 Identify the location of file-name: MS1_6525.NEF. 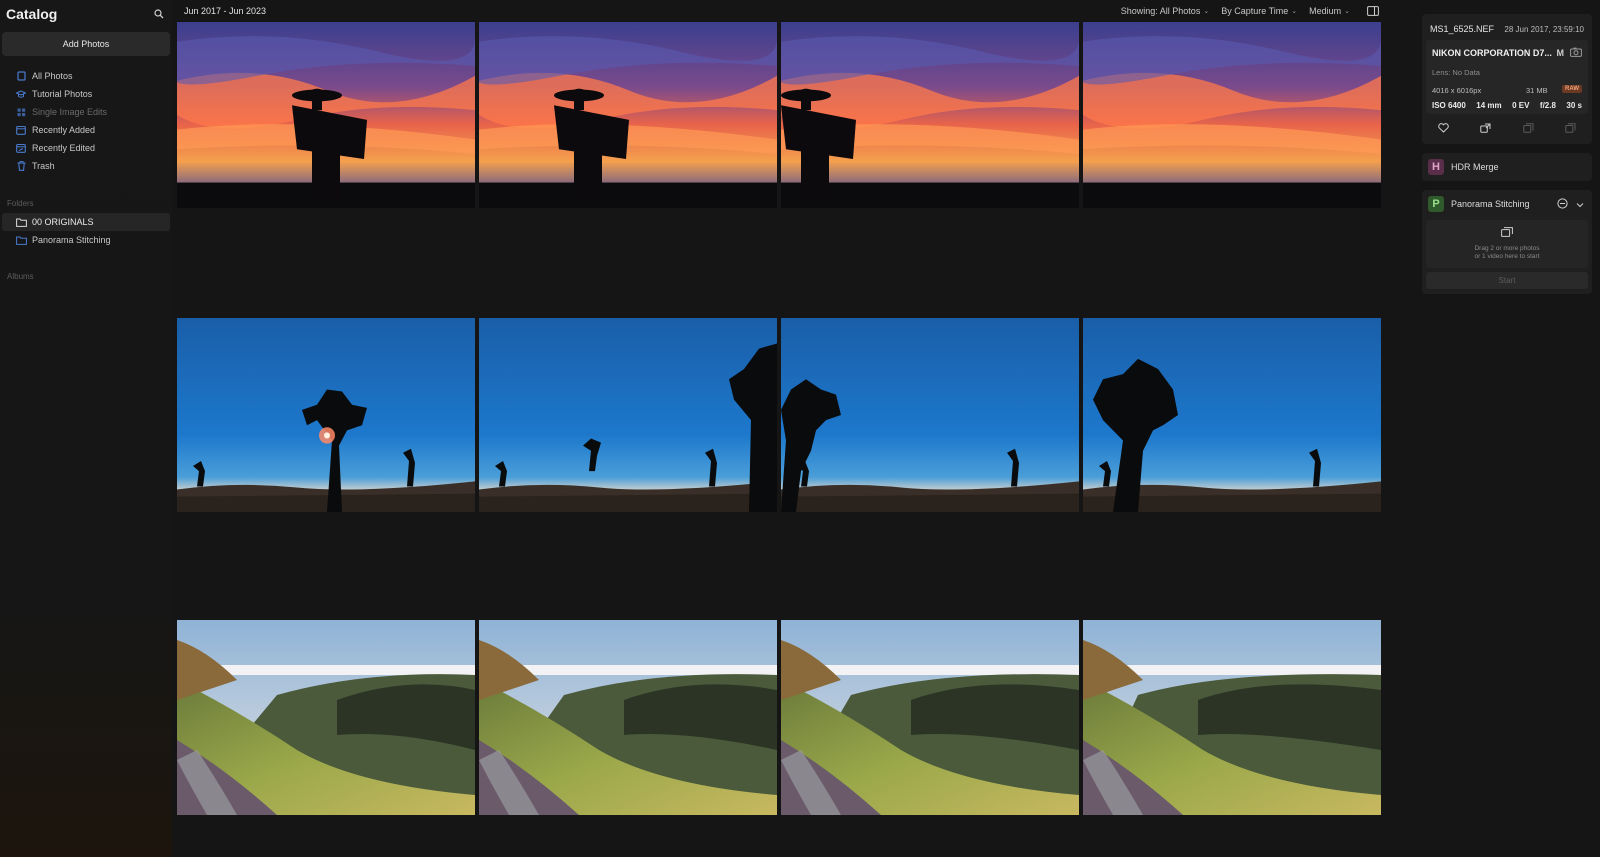
(1462, 29).